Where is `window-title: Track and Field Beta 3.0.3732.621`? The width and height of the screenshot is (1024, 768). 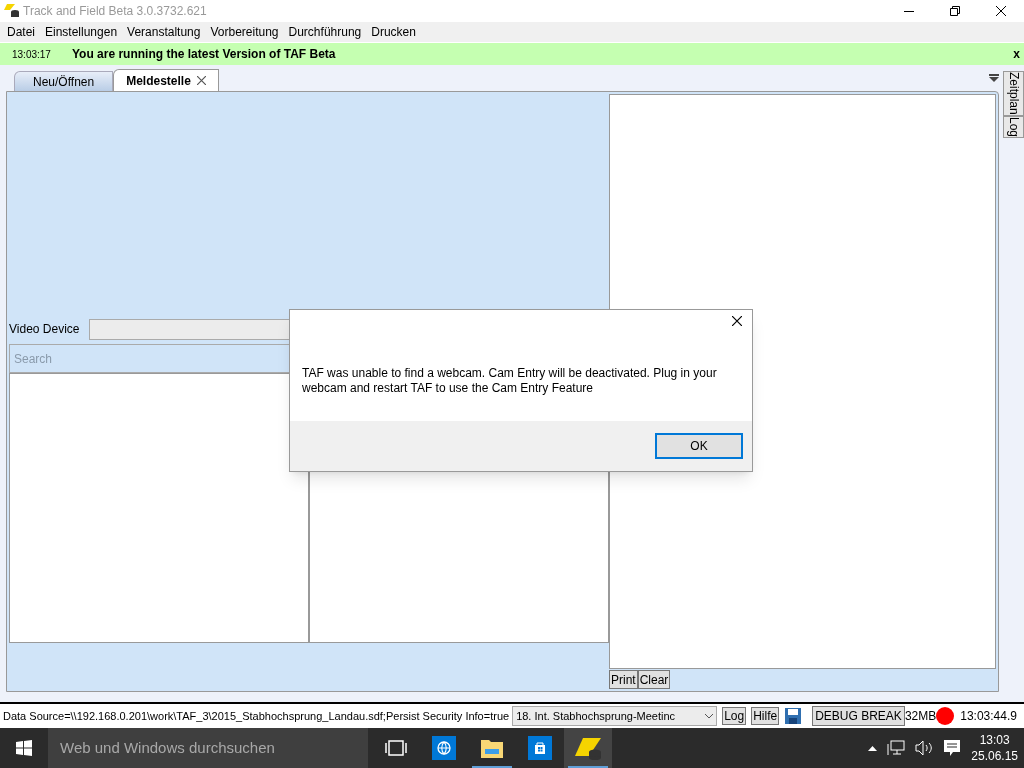
window-title: Track and Field Beta 3.0.3732.621 is located at coordinates (115, 11).